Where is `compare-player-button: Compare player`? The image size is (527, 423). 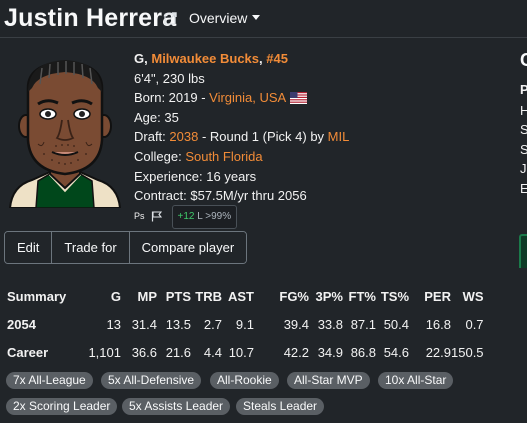
compare-player-button: Compare player is located at coordinates (187, 247).